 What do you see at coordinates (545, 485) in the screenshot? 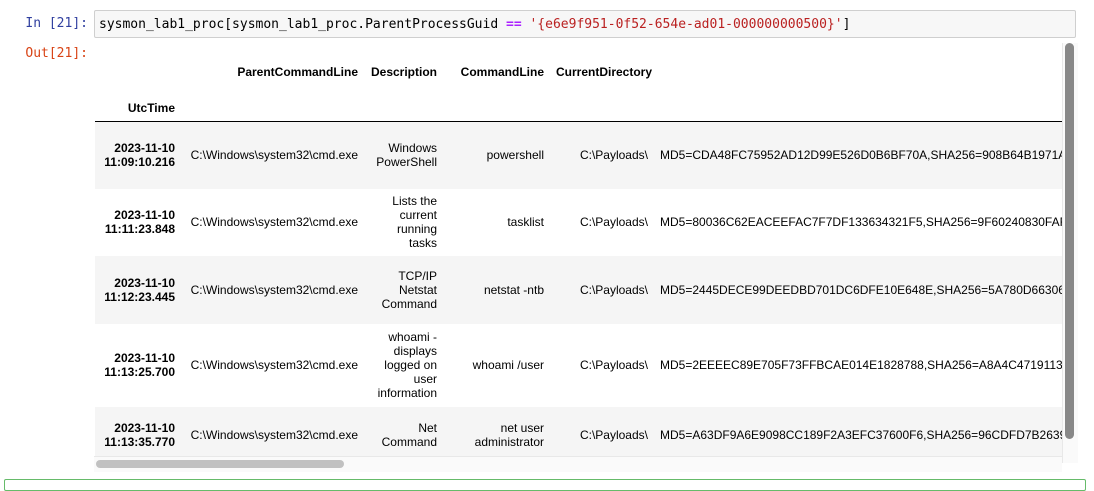
I see `next-cell` at bounding box center [545, 485].